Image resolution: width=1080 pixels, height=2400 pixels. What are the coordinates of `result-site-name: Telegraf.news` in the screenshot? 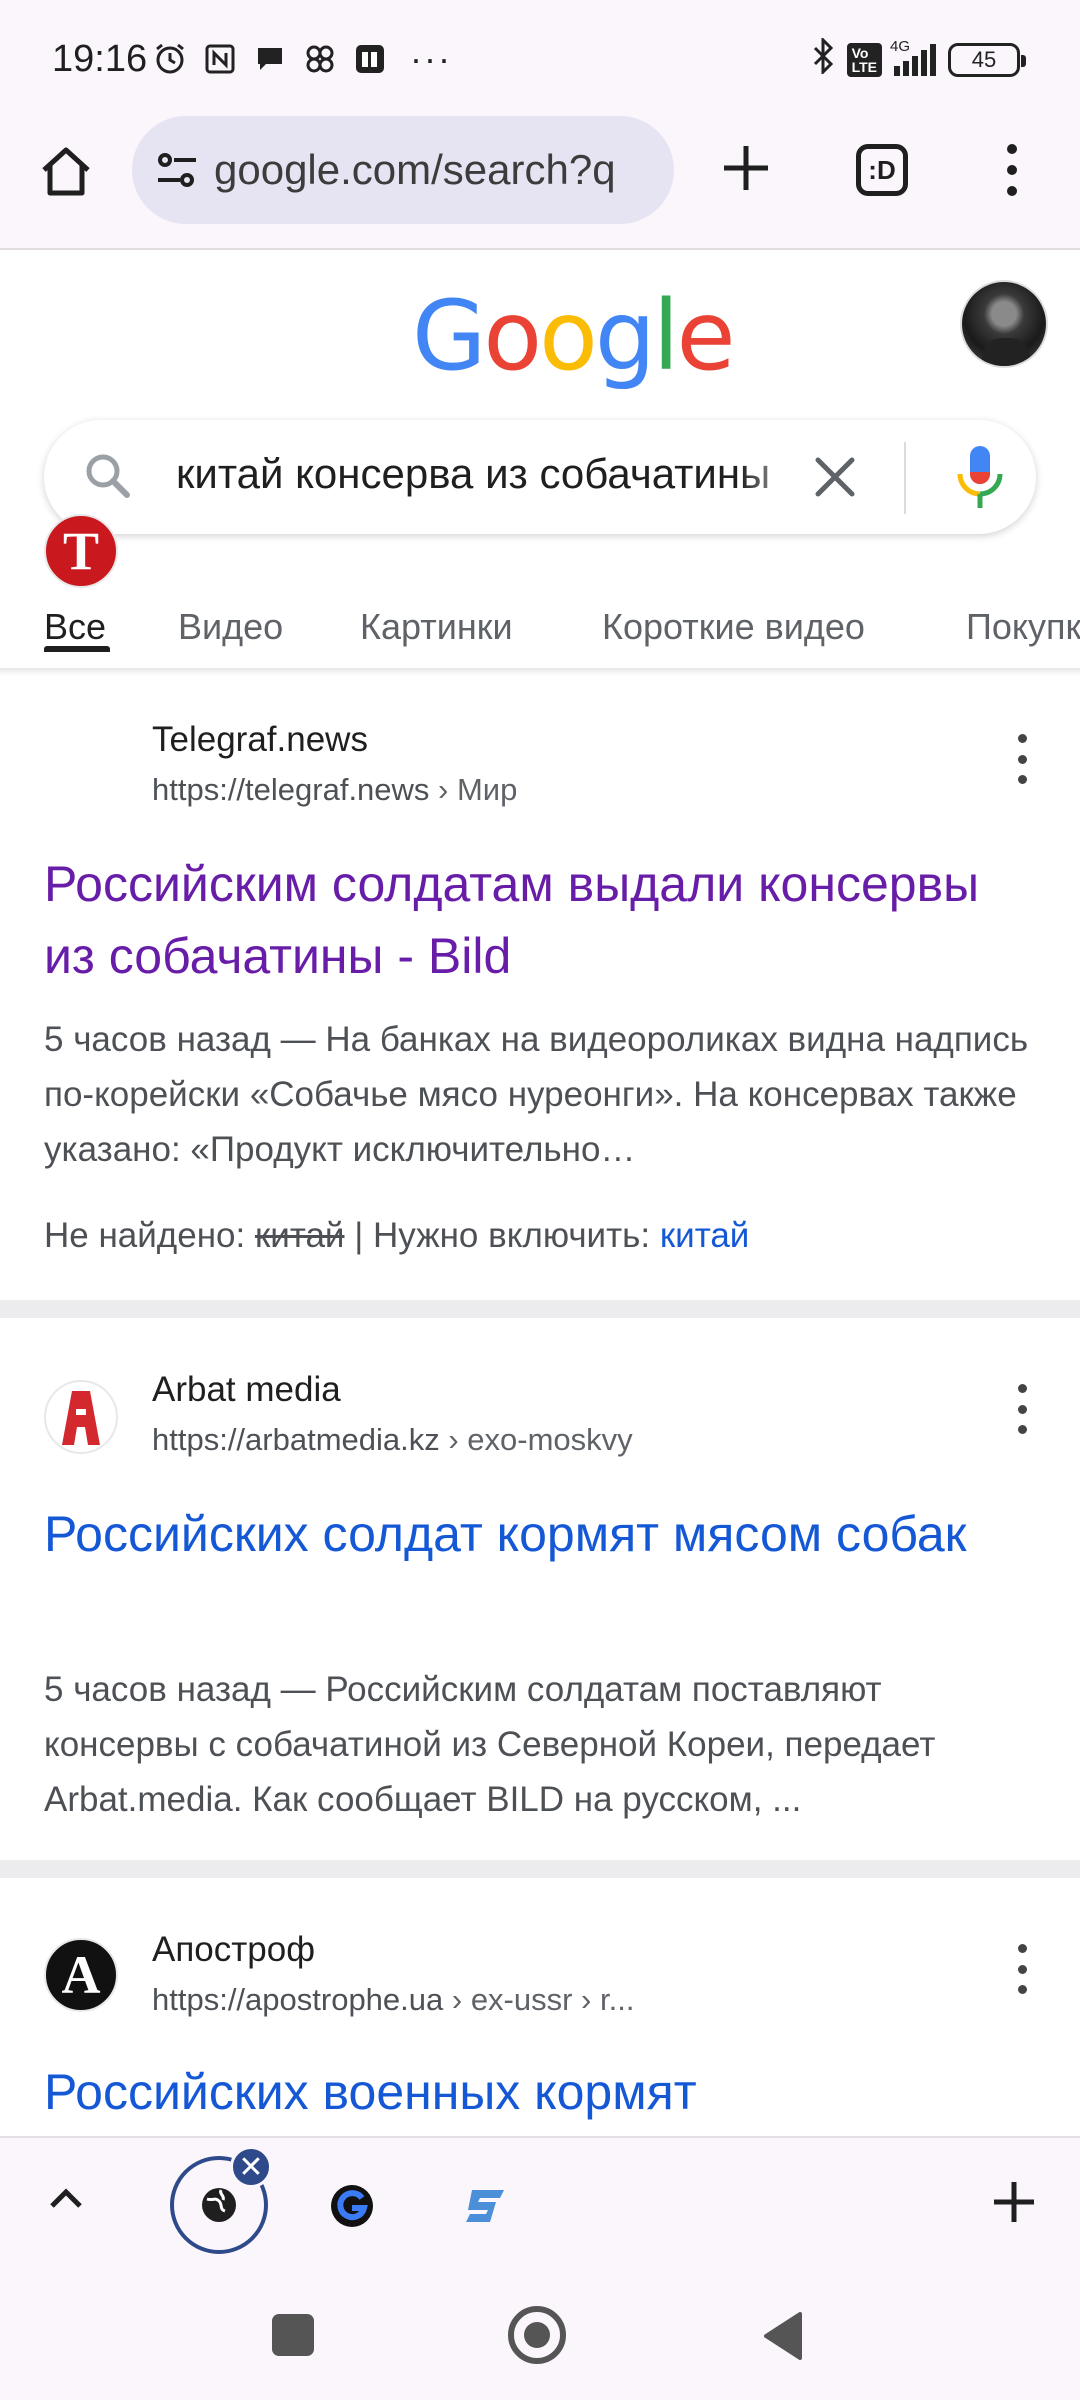 It's located at (260, 740).